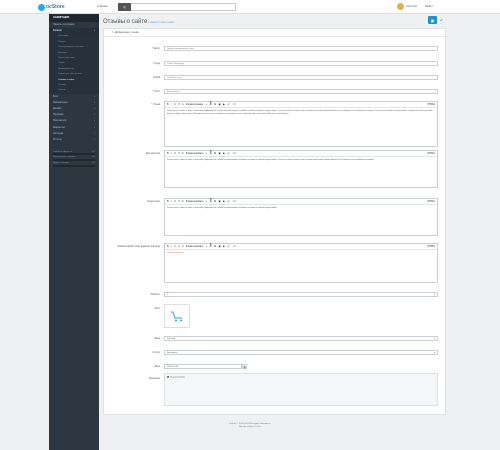 This screenshot has width=500, height=450. Describe the element at coordinates (301, 253) in the screenshot. I see `editor-content: Спасибо за отзыв!` at that location.